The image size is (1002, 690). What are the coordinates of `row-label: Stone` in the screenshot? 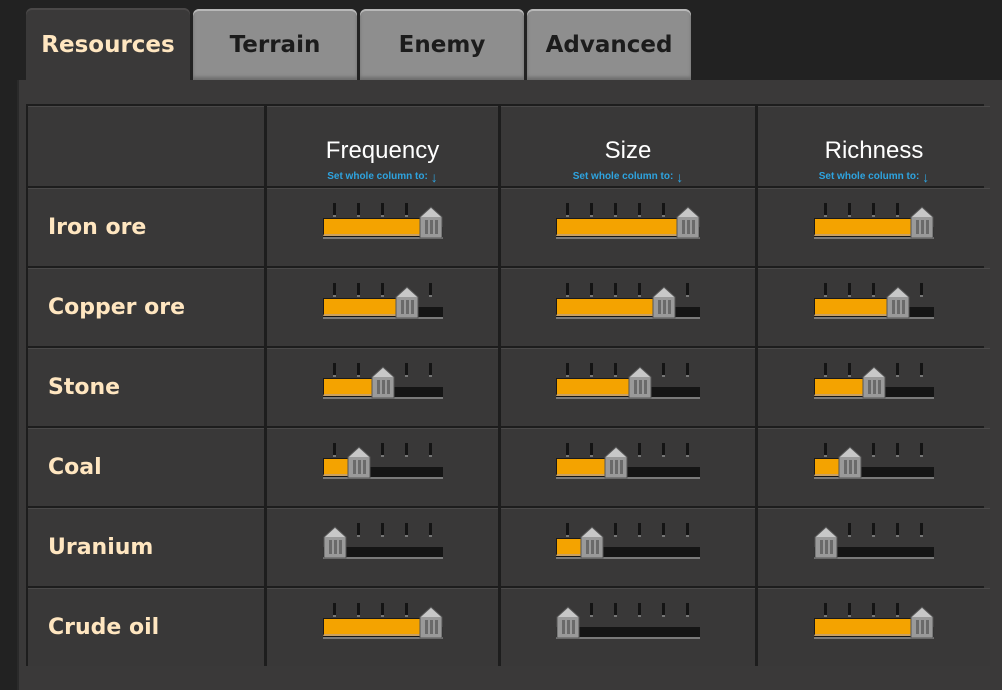 It's located at (146, 387).